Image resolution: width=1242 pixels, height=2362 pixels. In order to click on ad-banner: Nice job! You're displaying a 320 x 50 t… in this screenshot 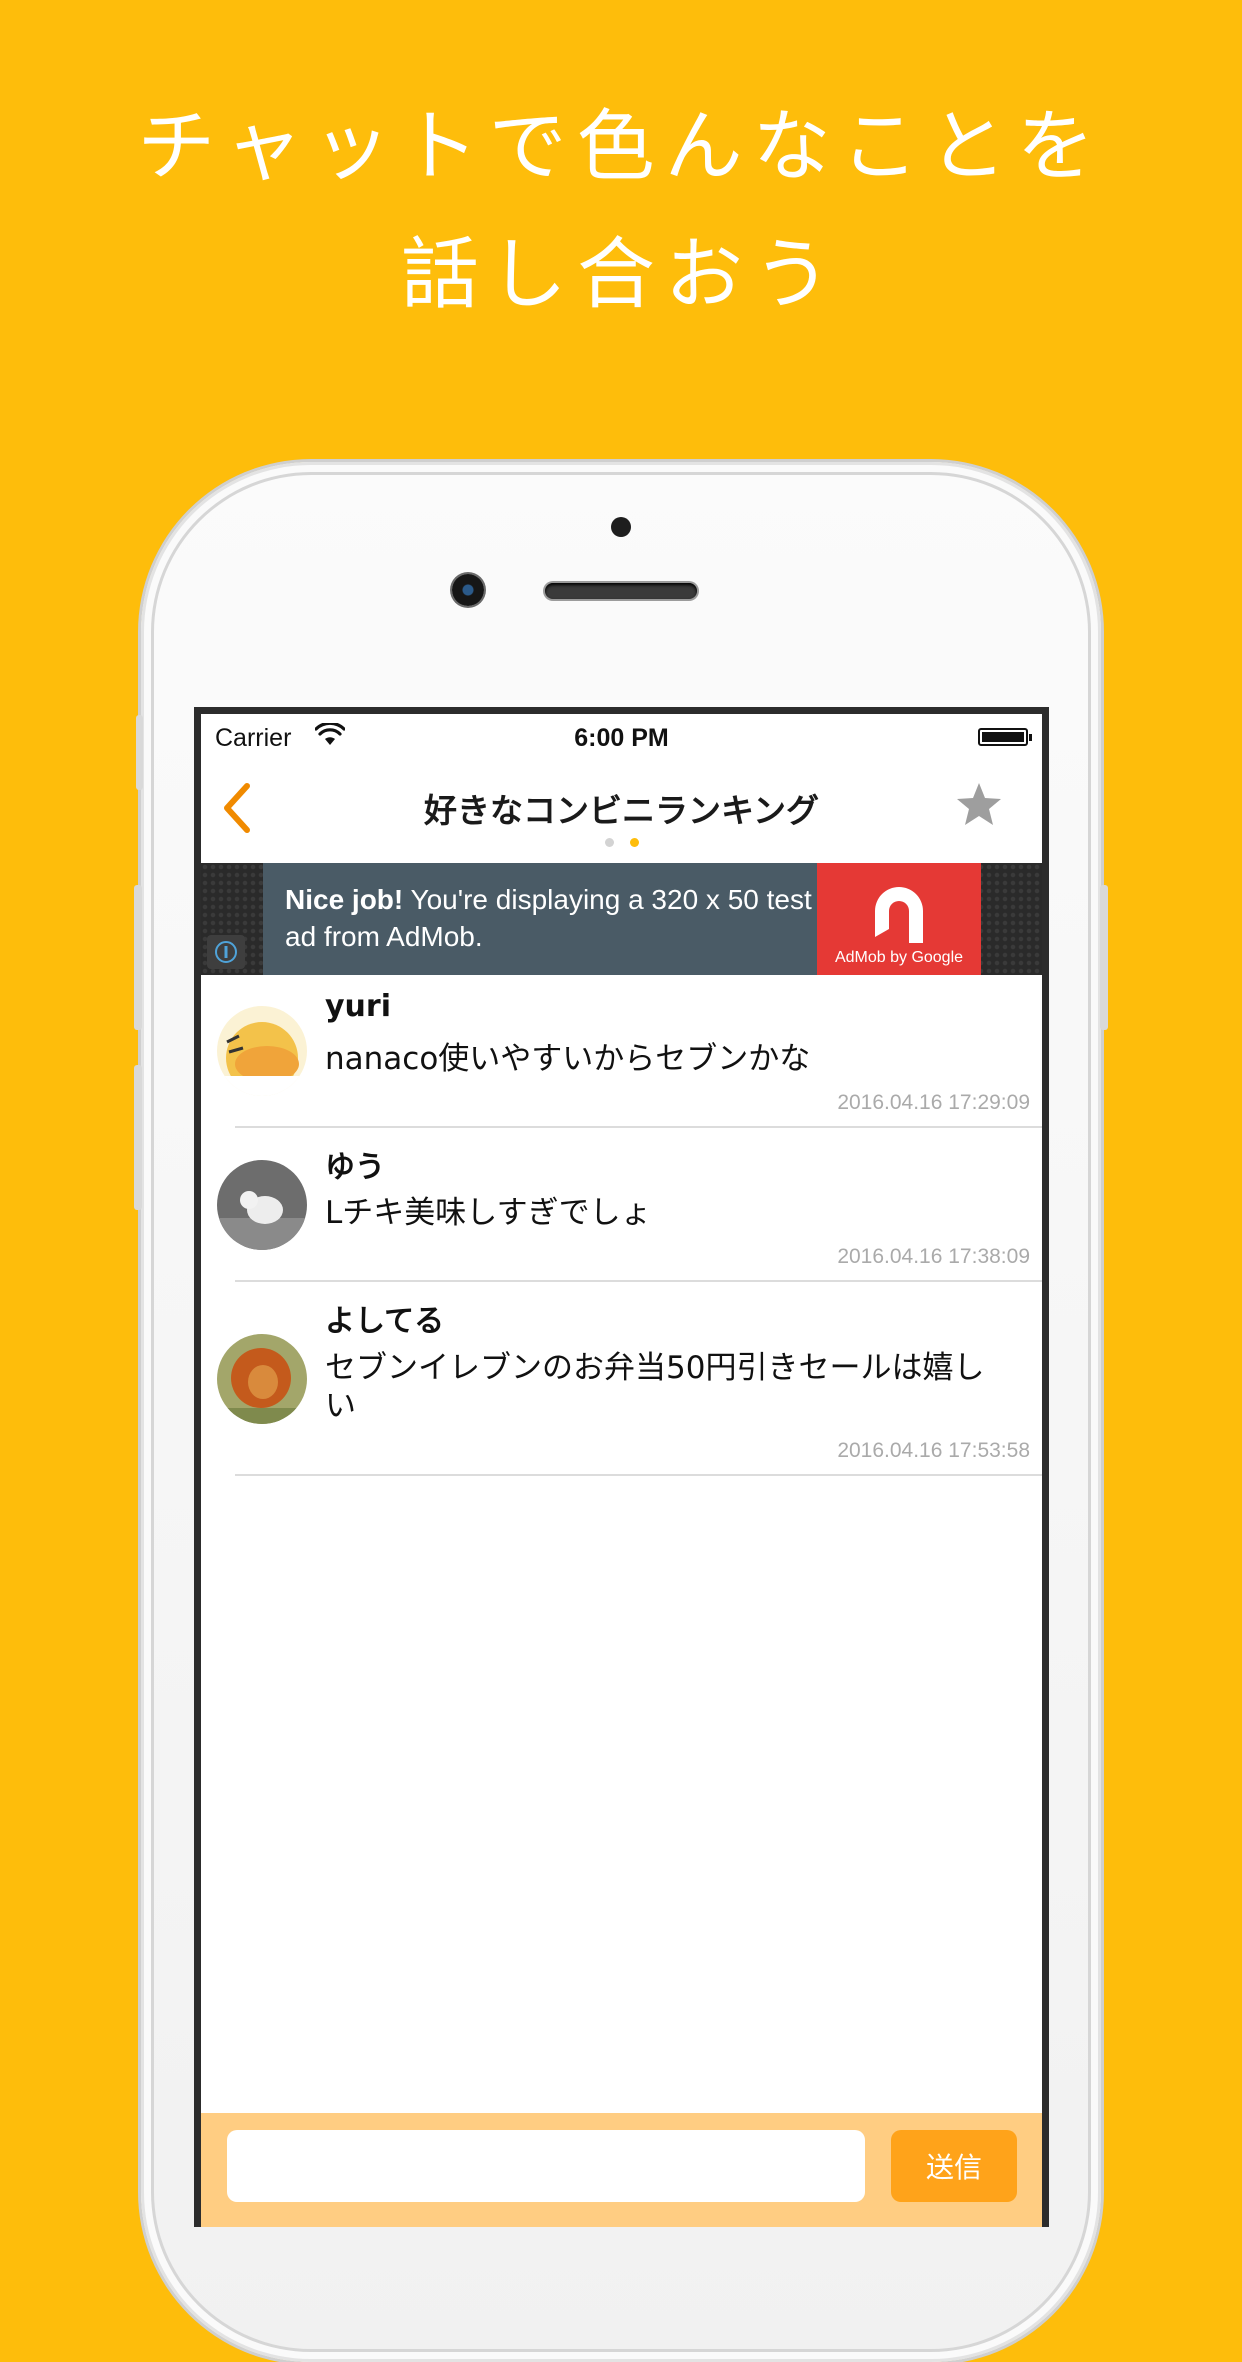, I will do `click(621, 919)`.